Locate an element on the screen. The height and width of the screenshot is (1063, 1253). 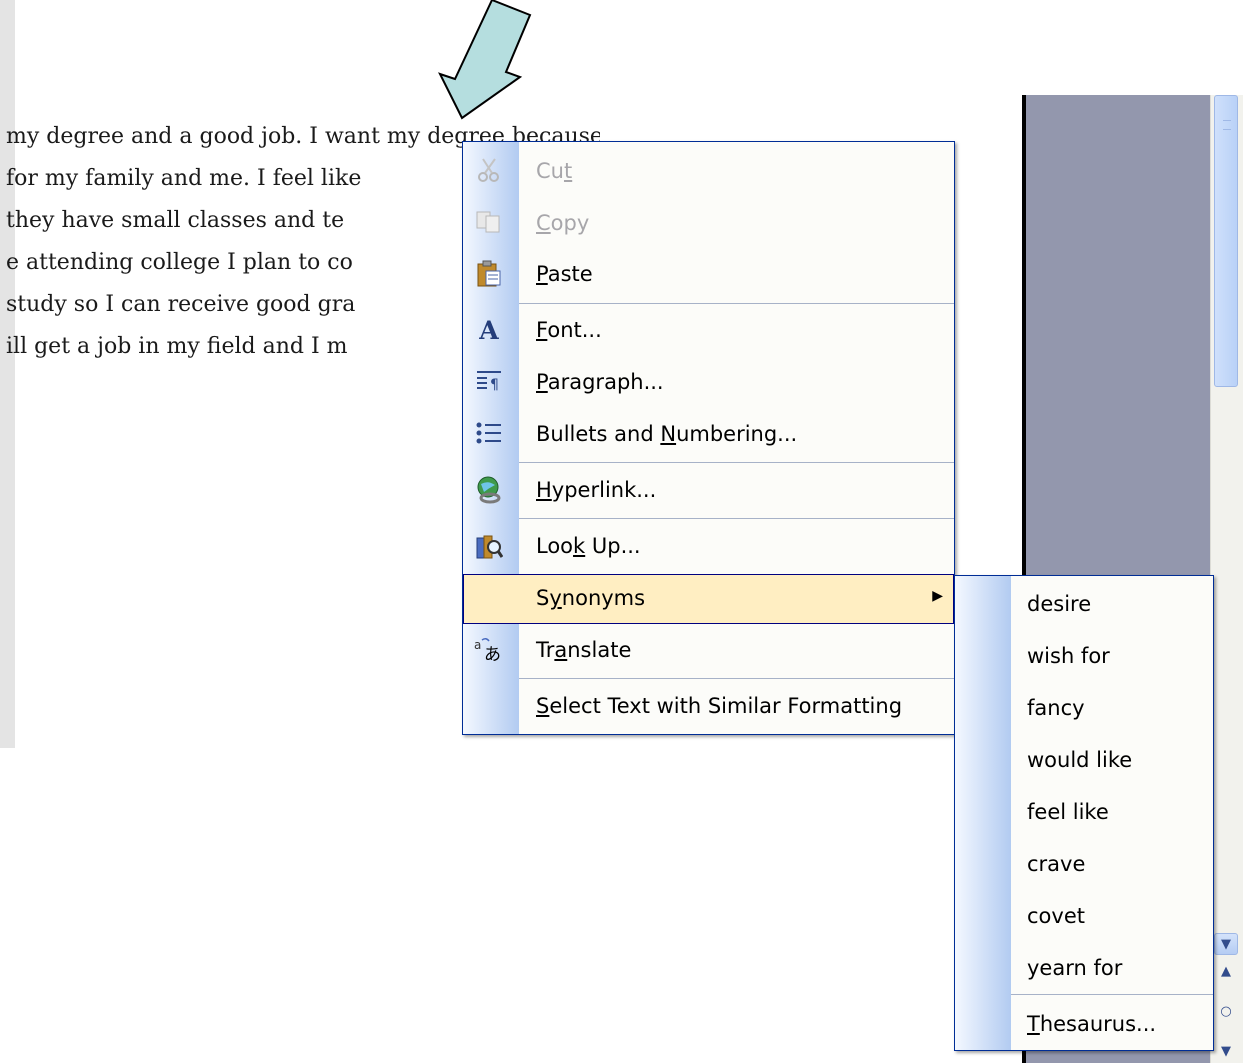
scroll-down-button: ▼ is located at coordinates (1226, 944).